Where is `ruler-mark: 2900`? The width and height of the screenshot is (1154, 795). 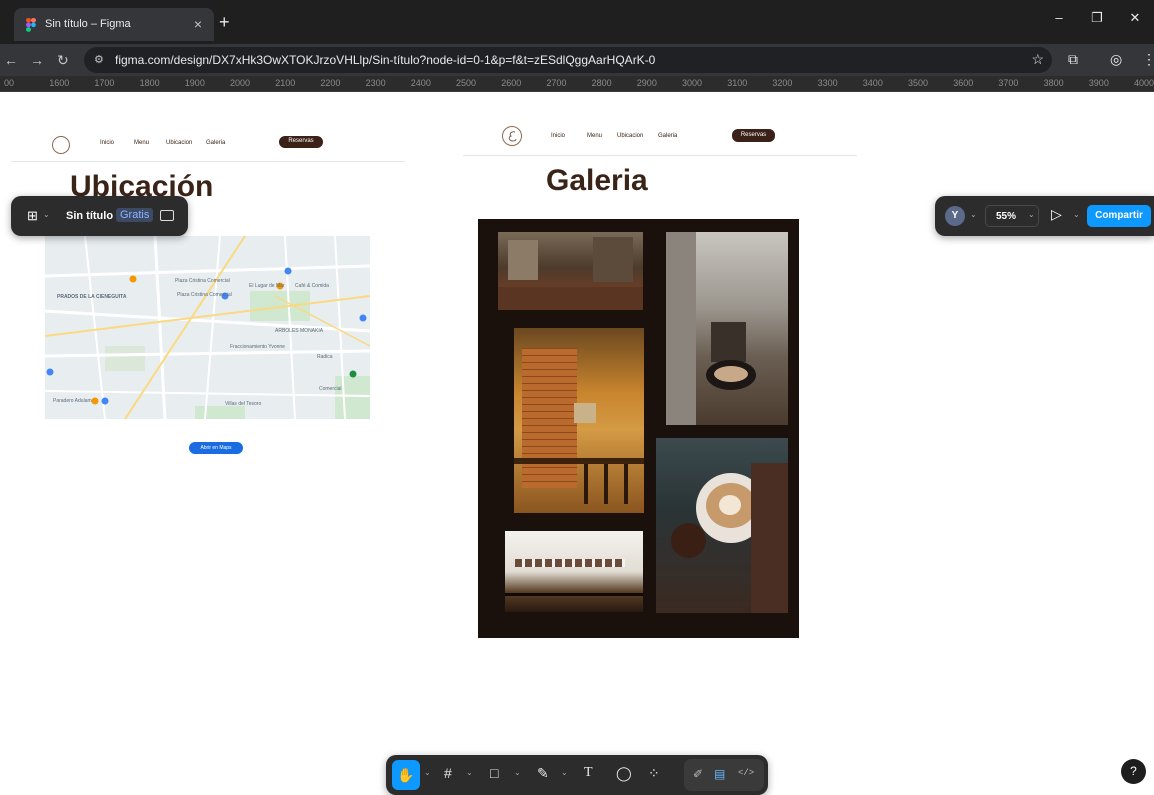 ruler-mark: 2900 is located at coordinates (646, 83).